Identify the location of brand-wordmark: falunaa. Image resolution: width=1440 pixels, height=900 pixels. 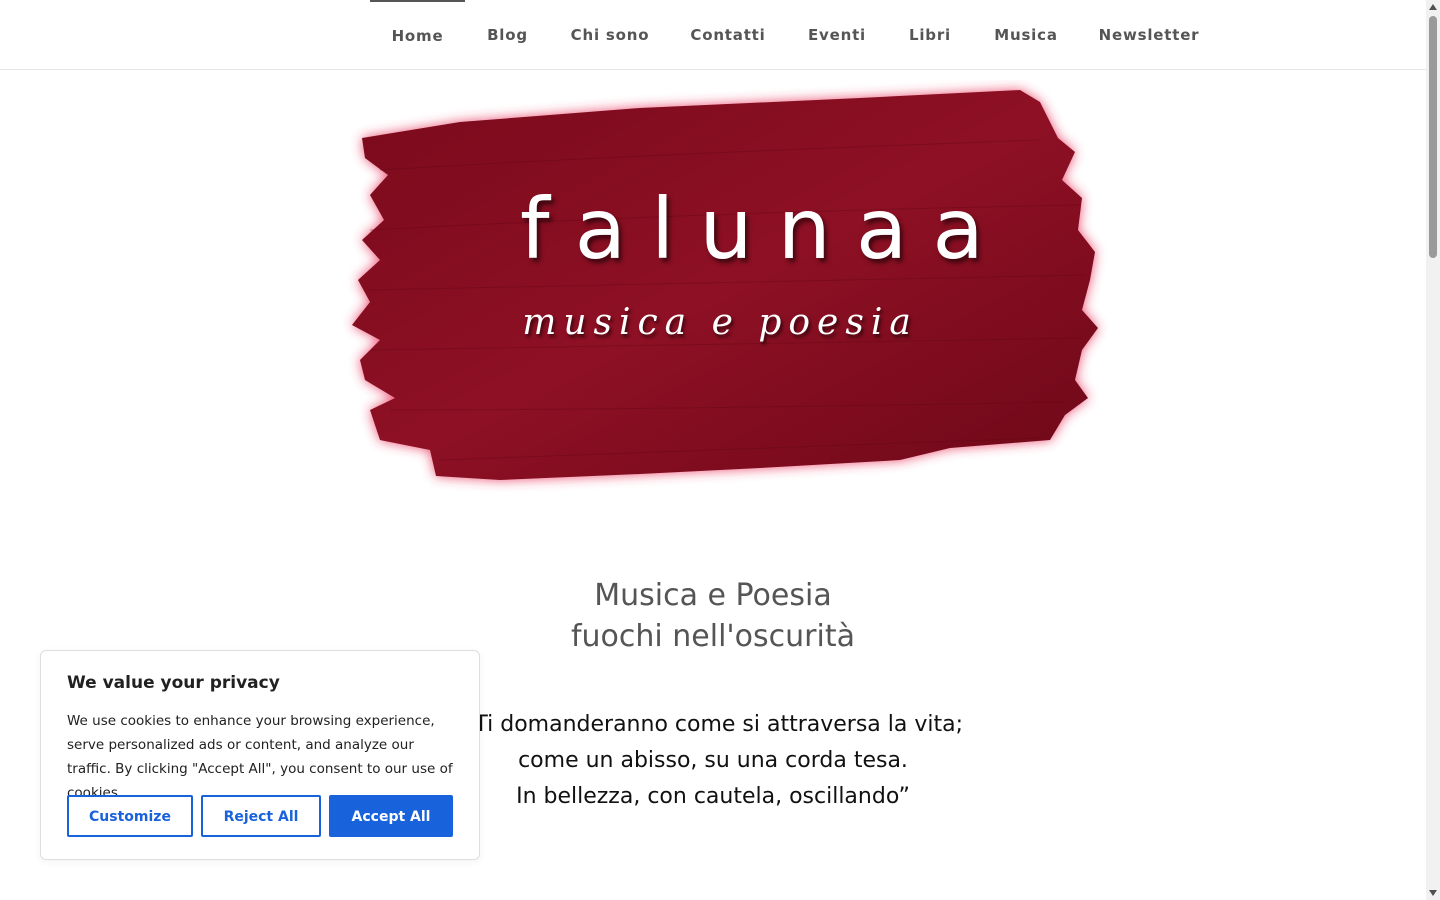
(764, 229).